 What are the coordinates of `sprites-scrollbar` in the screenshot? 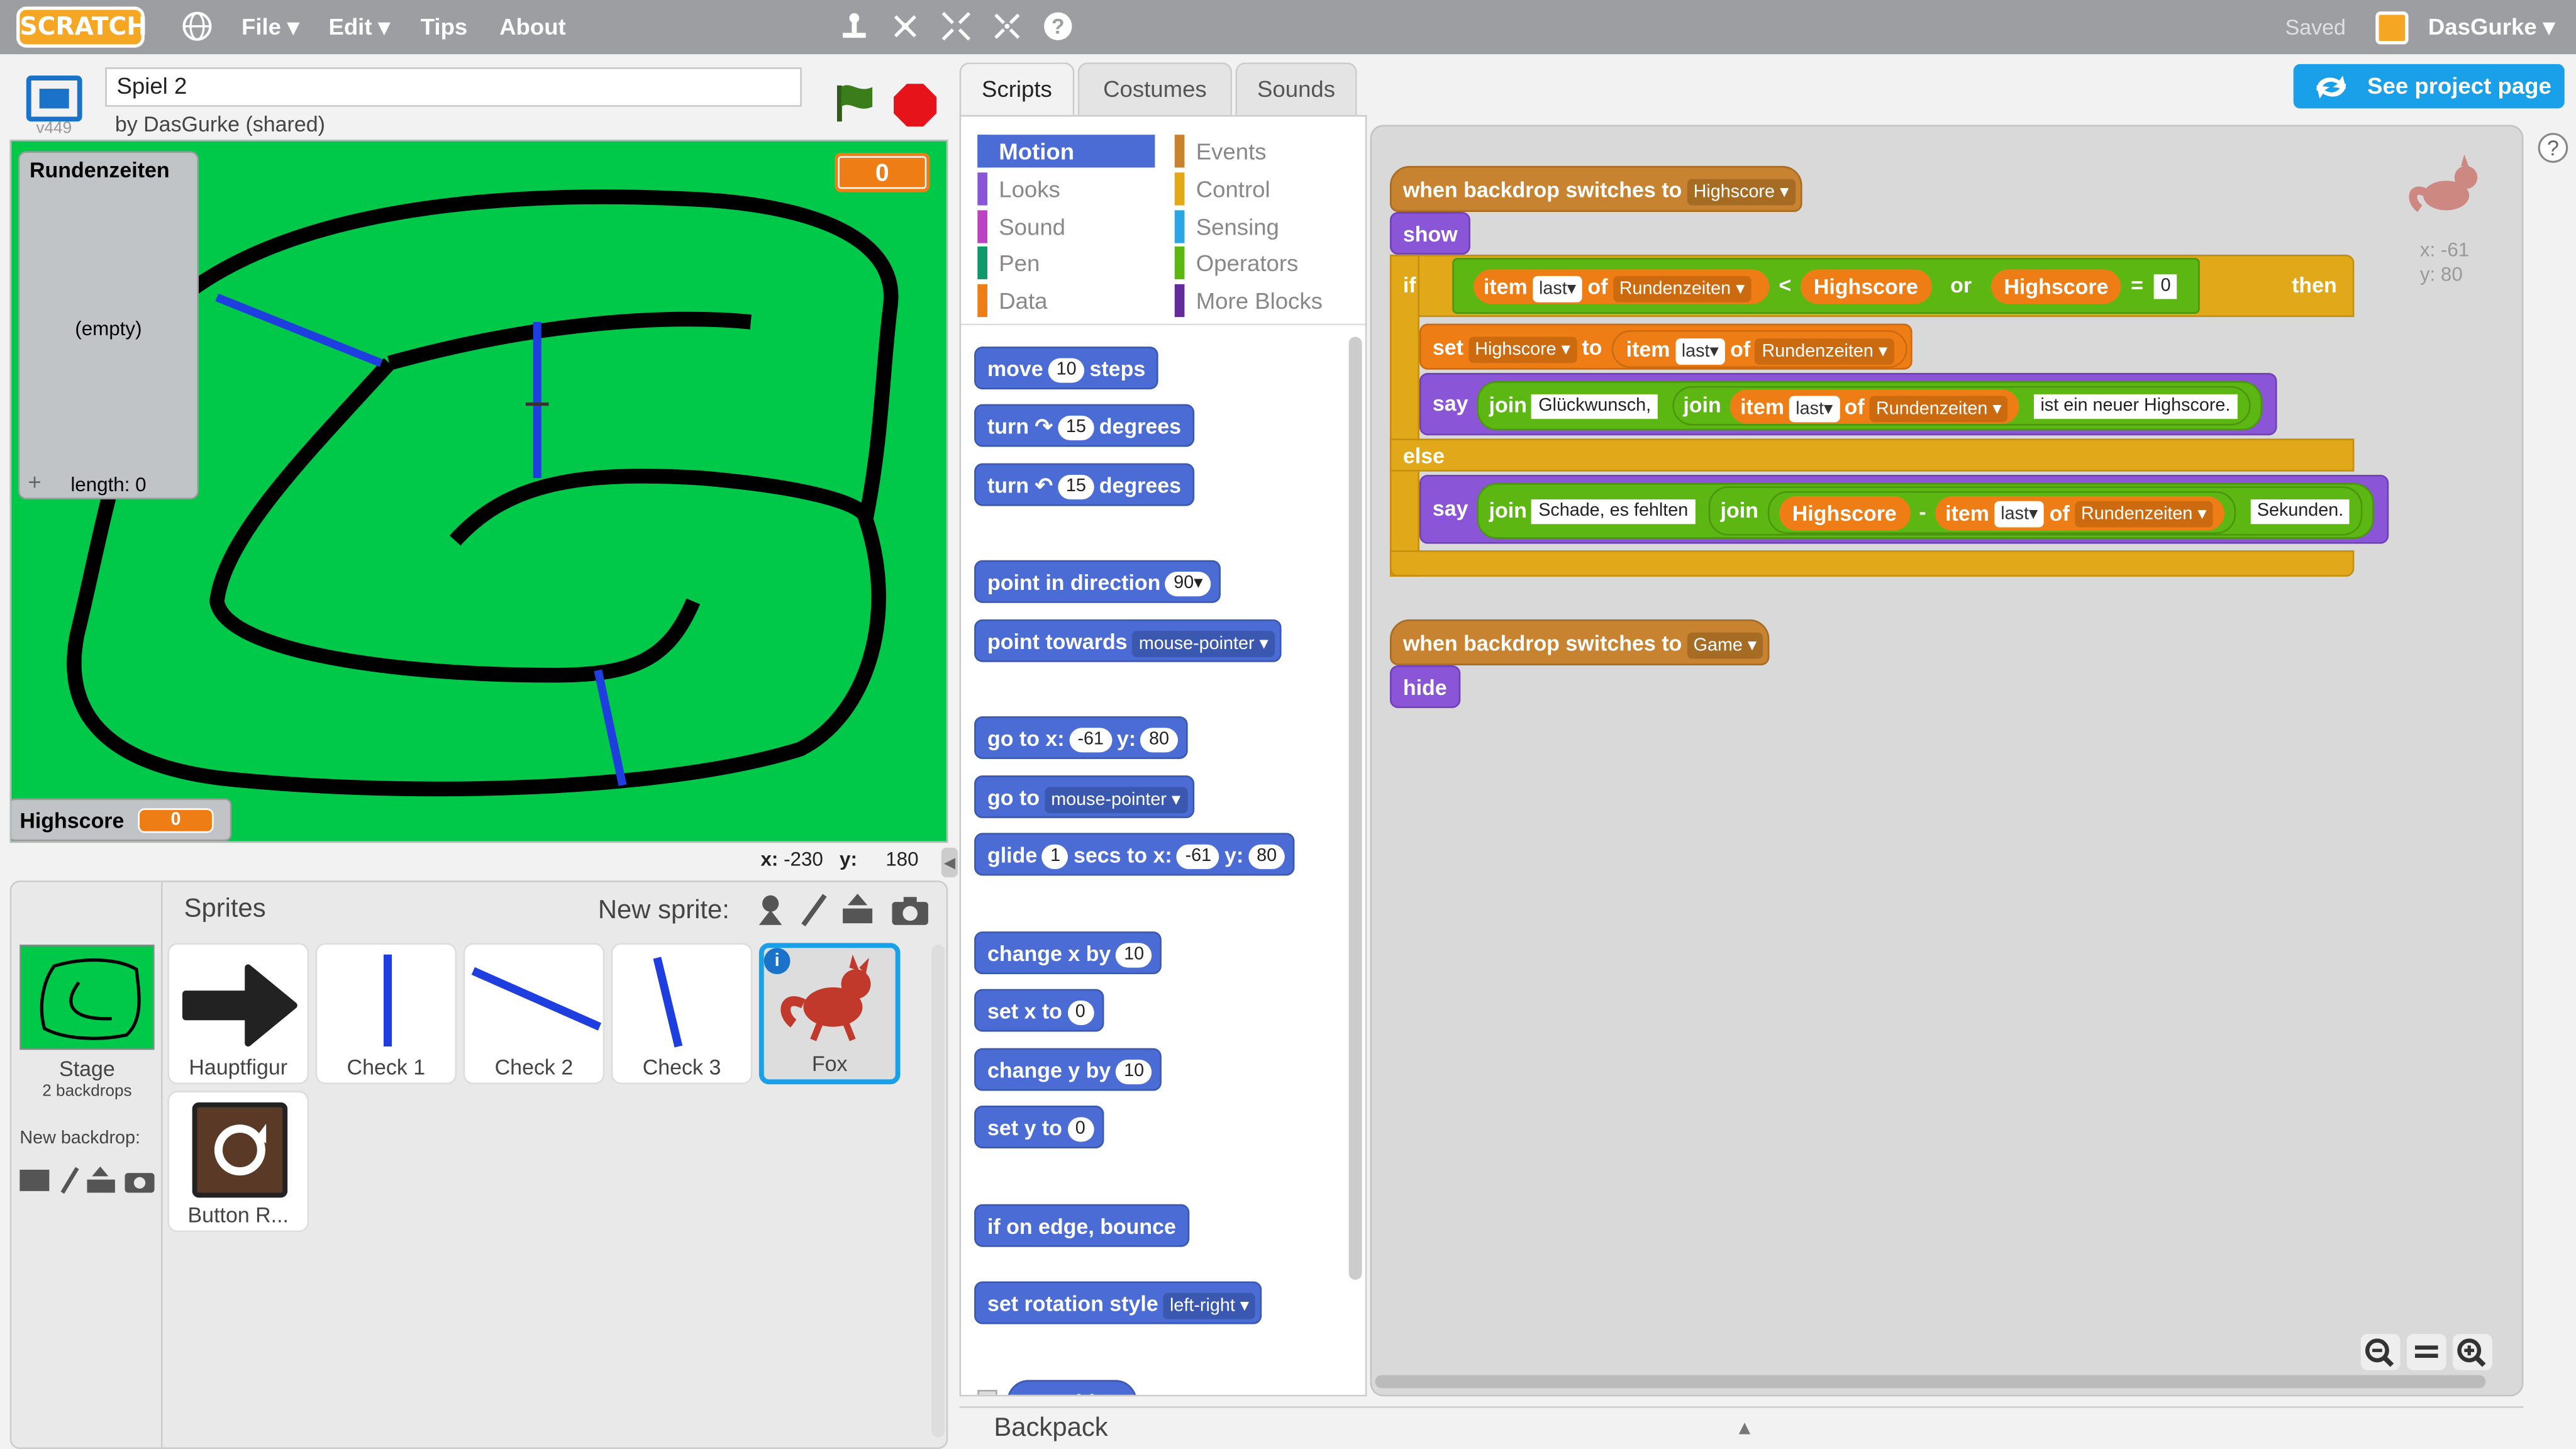 It's located at (938, 1191).